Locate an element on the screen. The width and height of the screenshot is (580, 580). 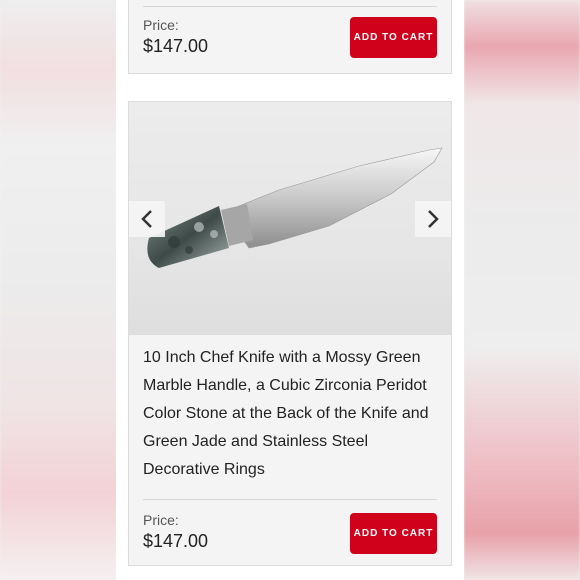
chevron-right-icon is located at coordinates (433, 219).